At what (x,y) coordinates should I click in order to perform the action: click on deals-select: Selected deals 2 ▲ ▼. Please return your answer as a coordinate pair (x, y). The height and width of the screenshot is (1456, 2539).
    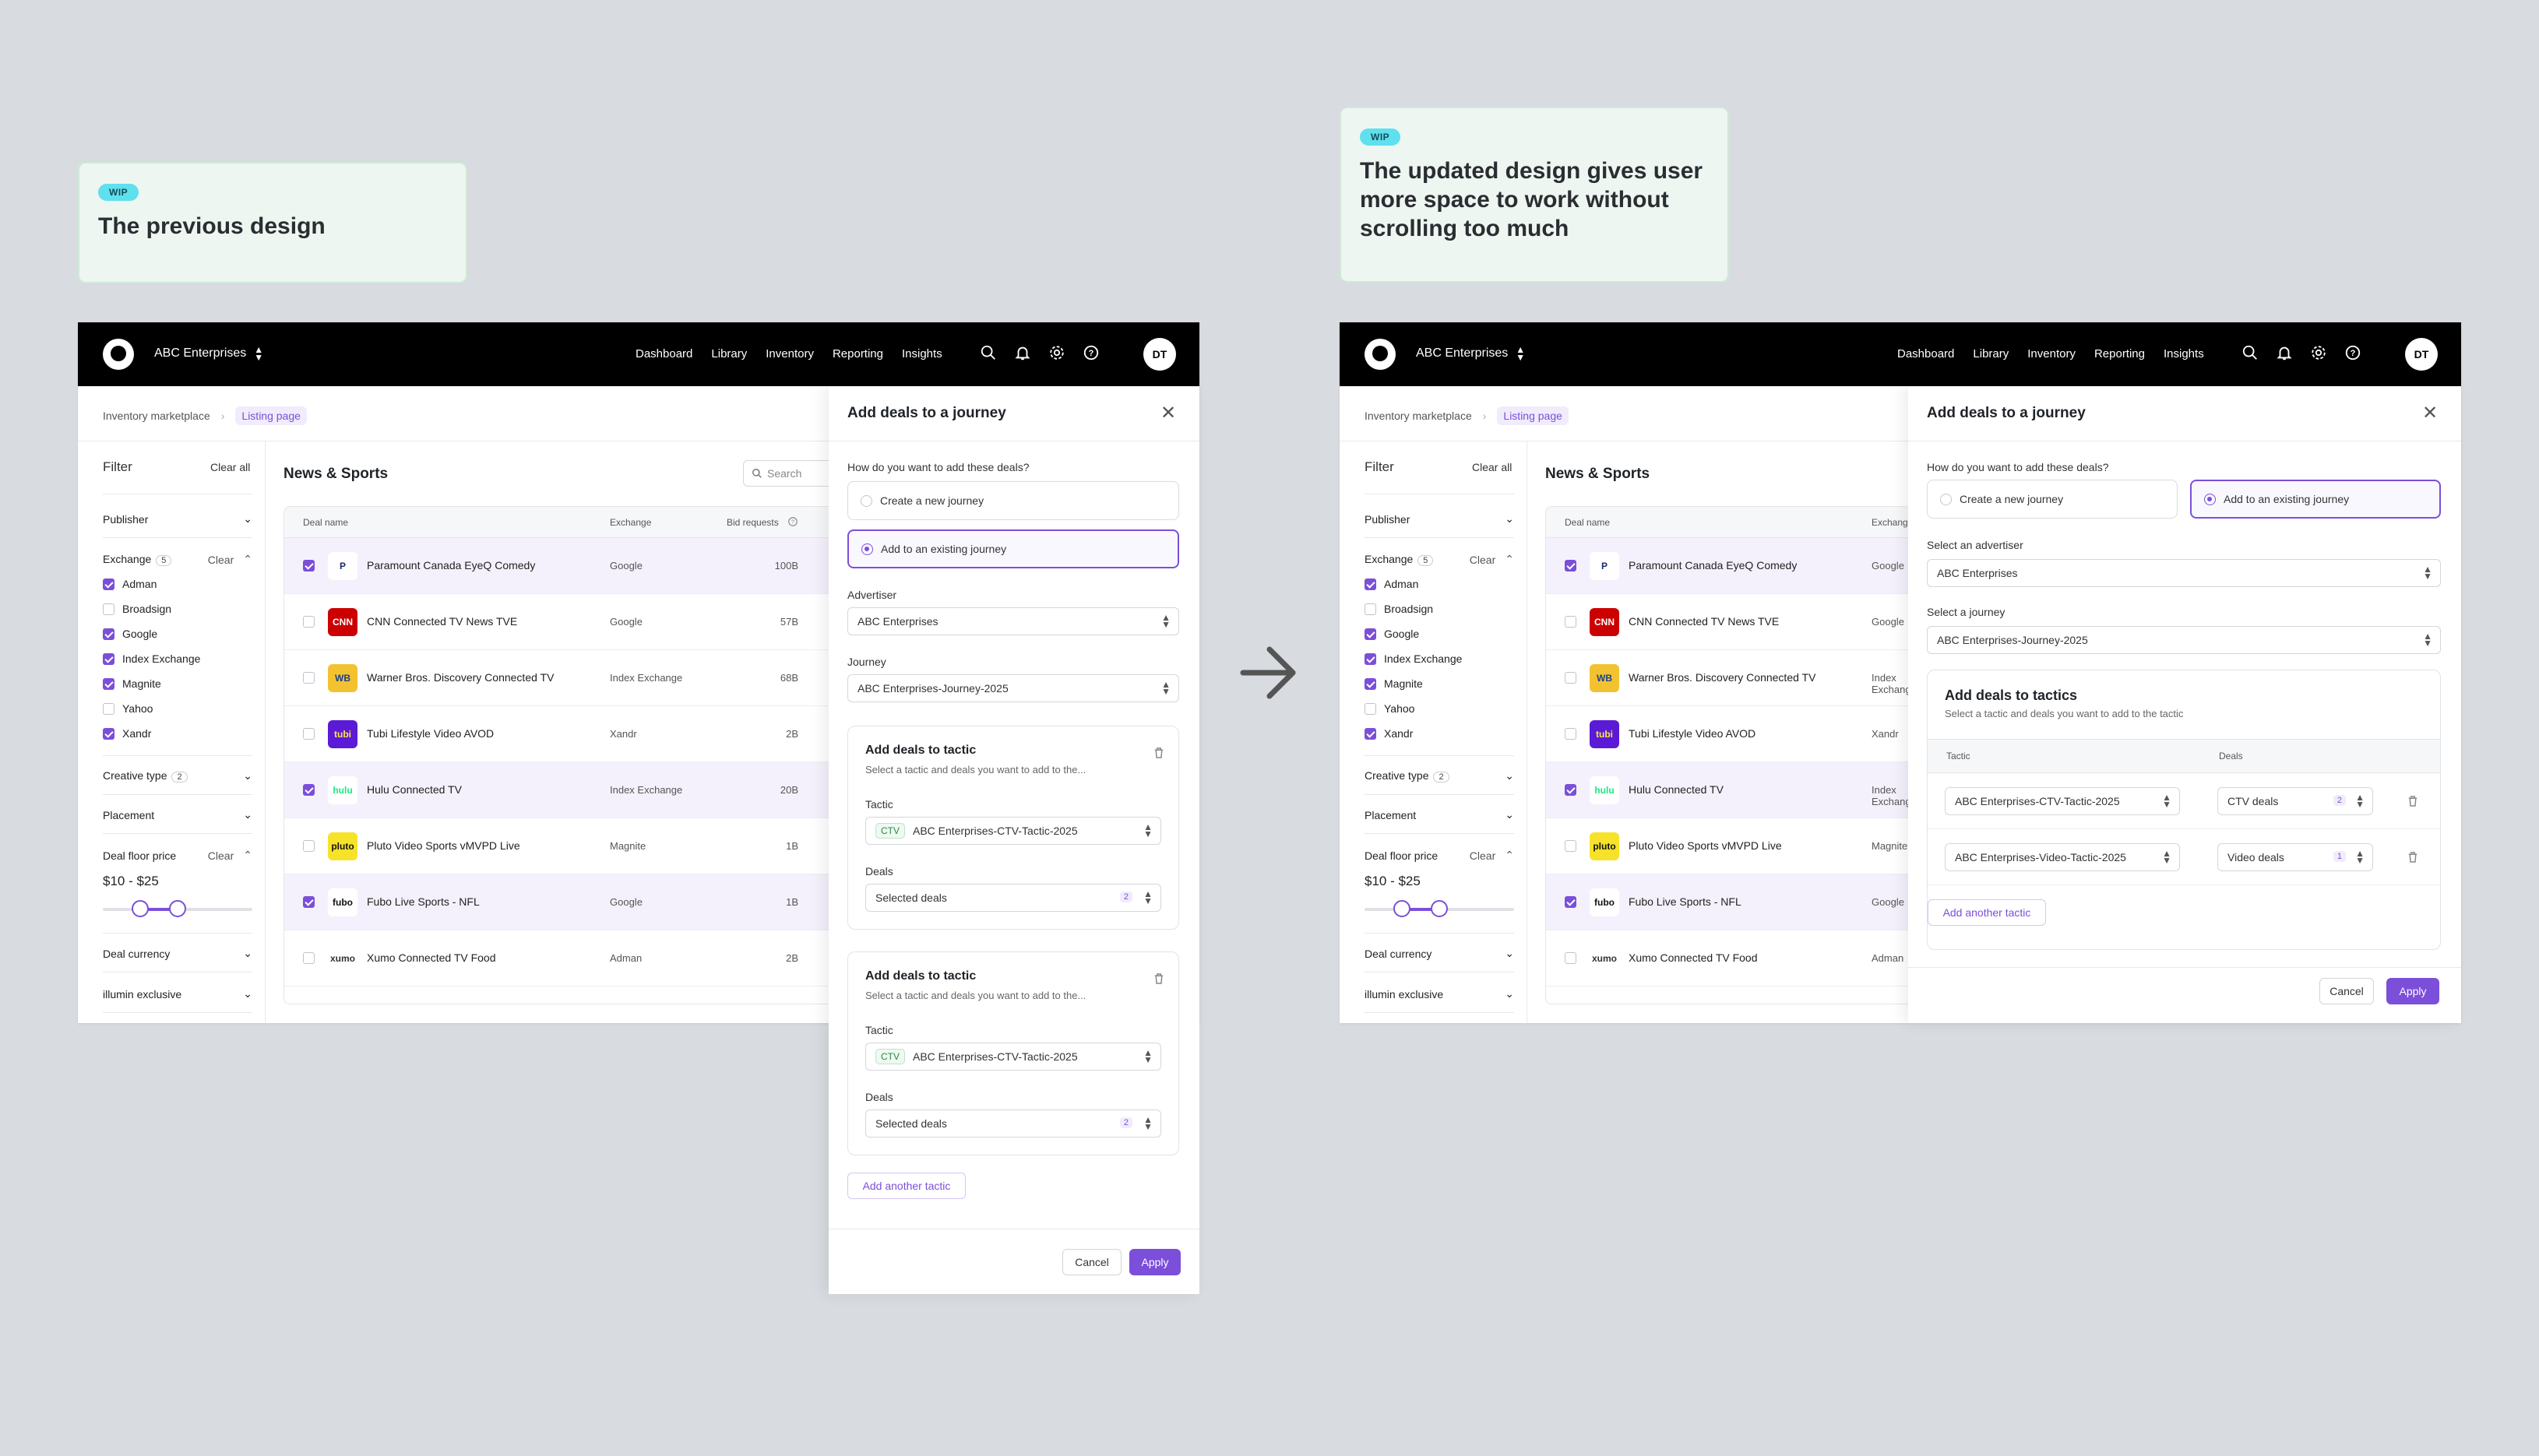
    Looking at the image, I should click on (1013, 898).